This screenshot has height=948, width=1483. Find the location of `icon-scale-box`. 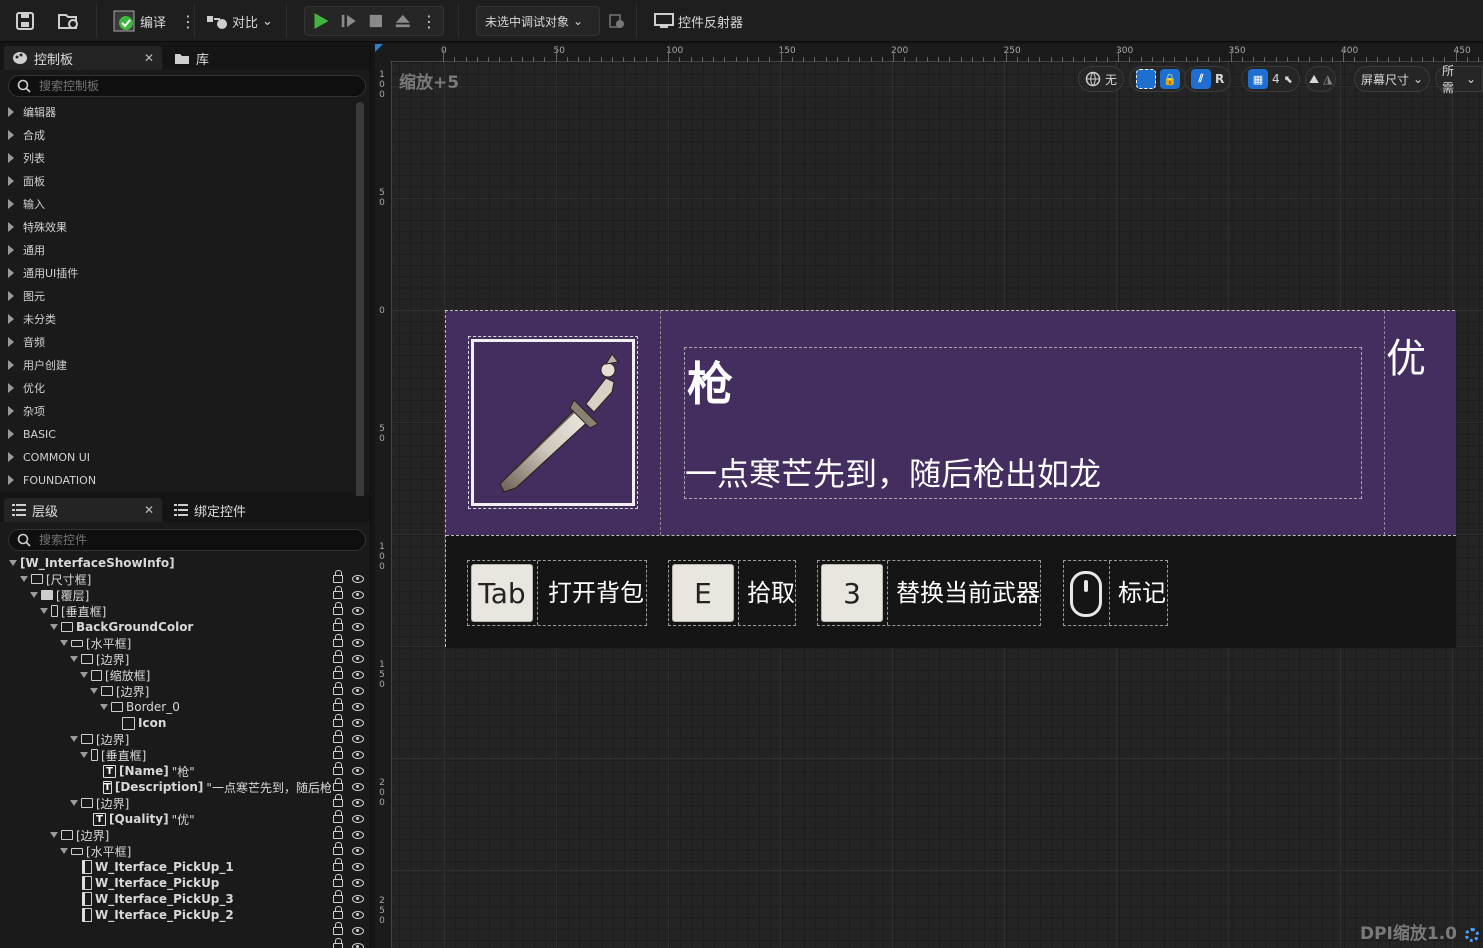

icon-scale-box is located at coordinates (553, 422).